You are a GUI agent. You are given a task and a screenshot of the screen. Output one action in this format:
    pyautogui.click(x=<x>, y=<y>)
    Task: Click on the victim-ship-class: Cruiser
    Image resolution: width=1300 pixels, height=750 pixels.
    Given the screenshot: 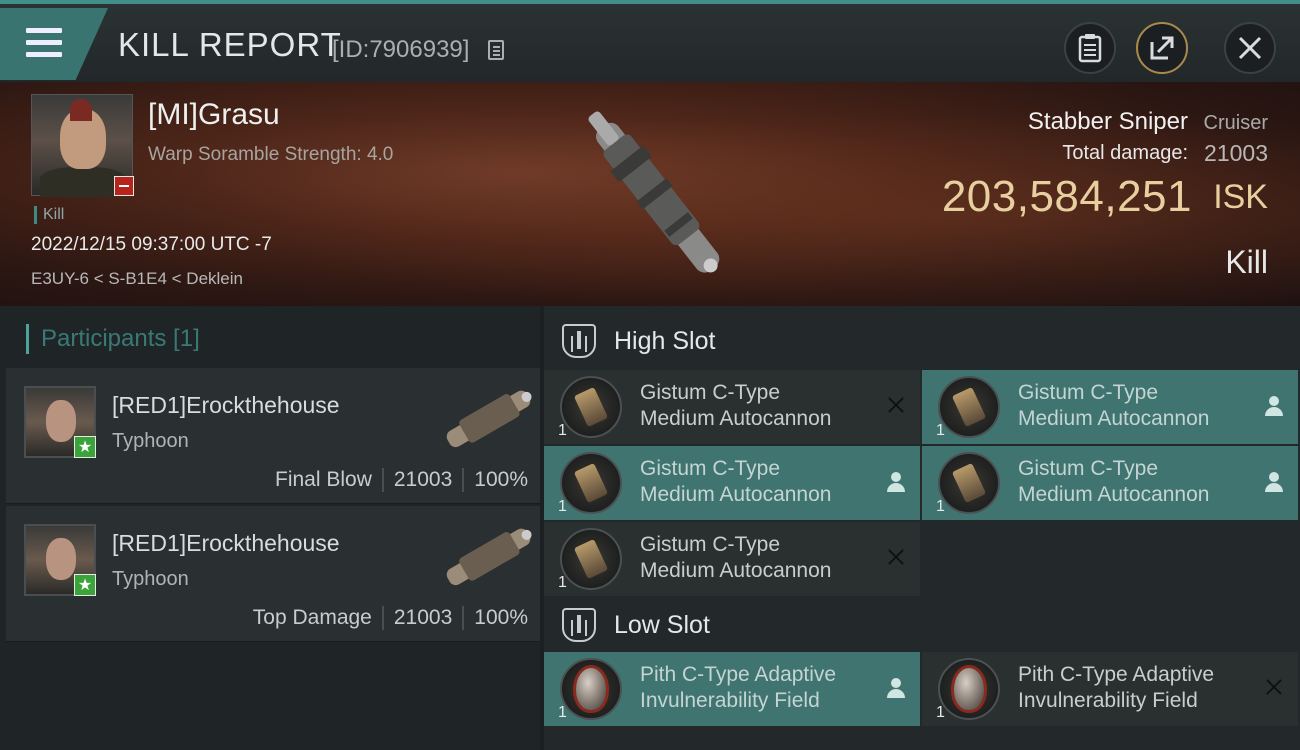 What is the action you would take?
    pyautogui.click(x=1235, y=123)
    